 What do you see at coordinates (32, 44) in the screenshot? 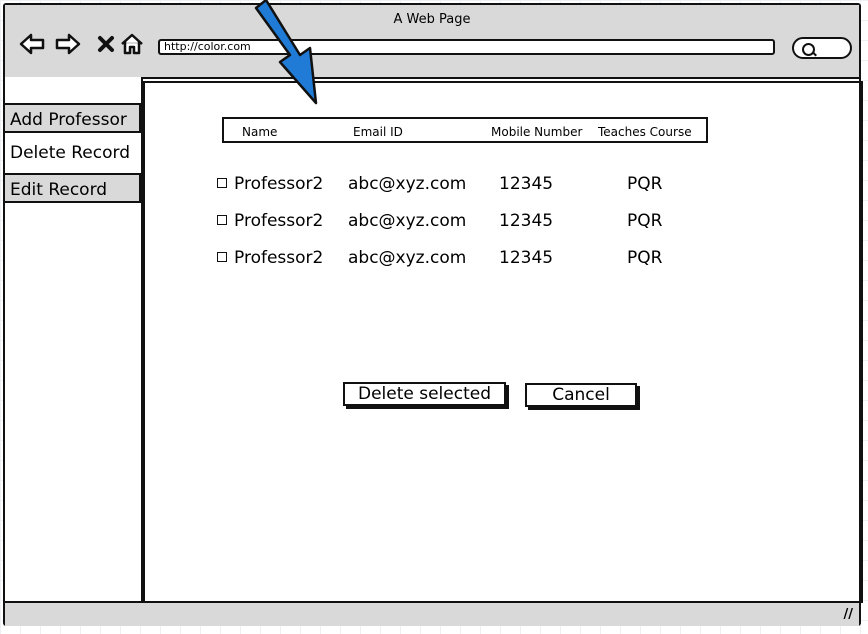
I see `back-arrow-icon` at bounding box center [32, 44].